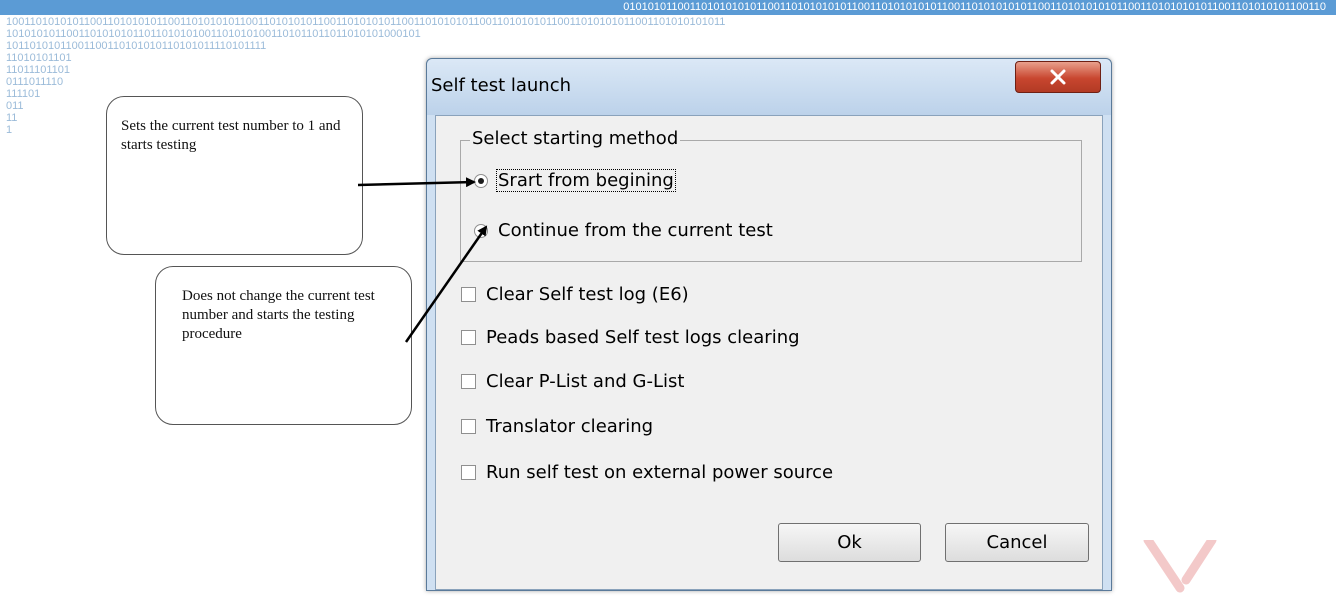 The height and width of the screenshot is (600, 1336). I want to click on radio-start-from-beginning: Srart from begining, so click(575, 180).